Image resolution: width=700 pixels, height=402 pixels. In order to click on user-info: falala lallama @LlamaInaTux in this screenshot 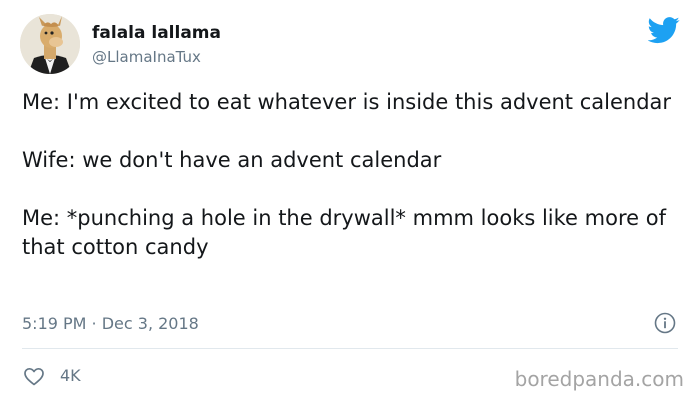, I will do `click(156, 44)`.